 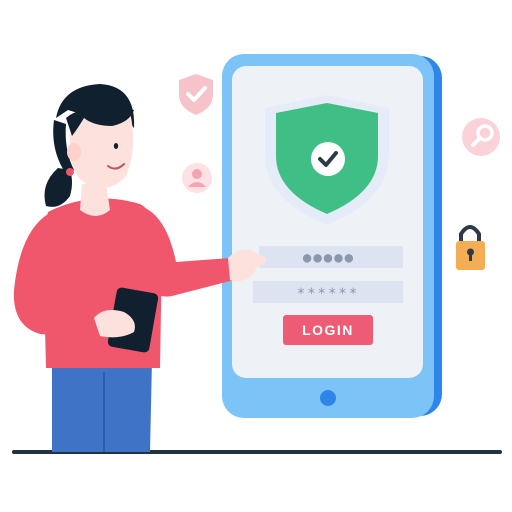 What do you see at coordinates (481, 137) in the screenshot?
I see `search-icon` at bounding box center [481, 137].